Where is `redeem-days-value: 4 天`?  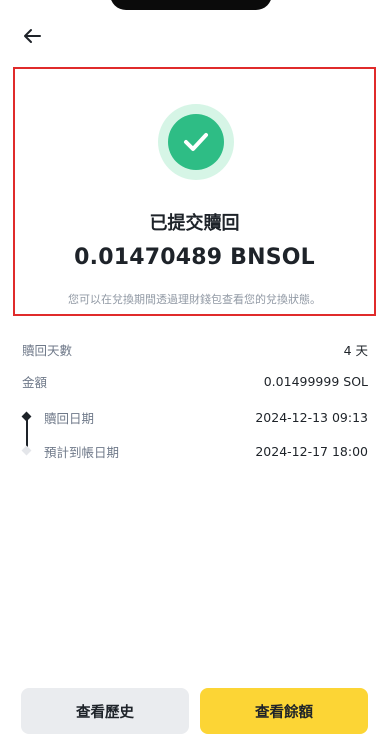 redeem-days-value: 4 天 is located at coordinates (355, 350).